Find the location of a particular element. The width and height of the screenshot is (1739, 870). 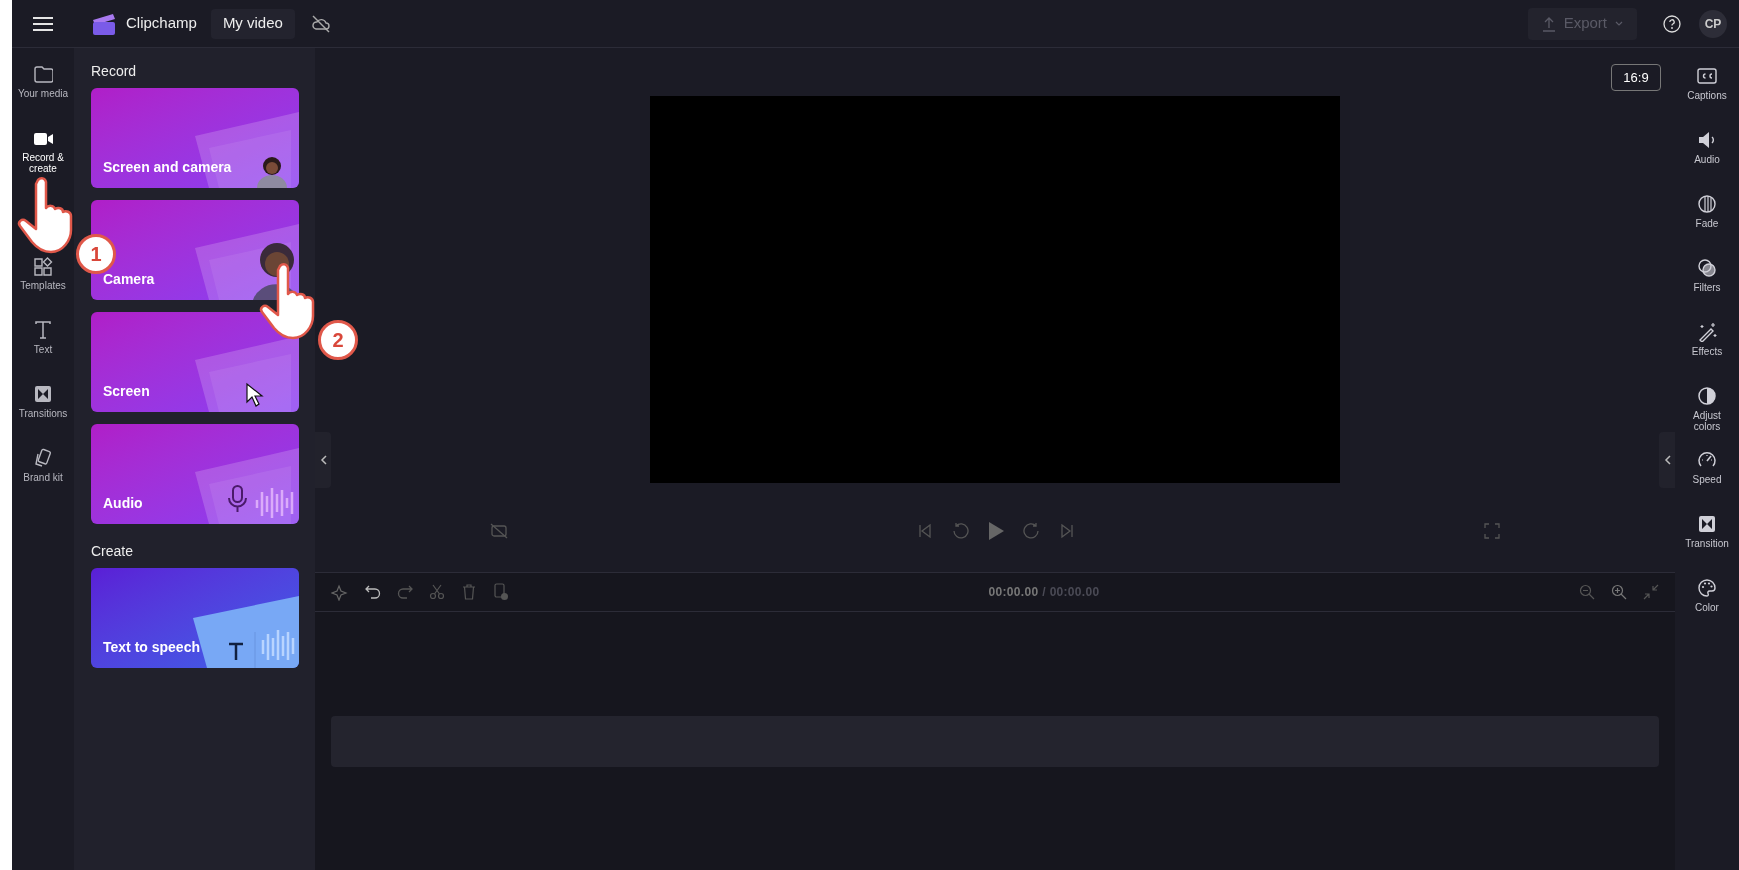

app-name: Clipchamp is located at coordinates (161, 23).